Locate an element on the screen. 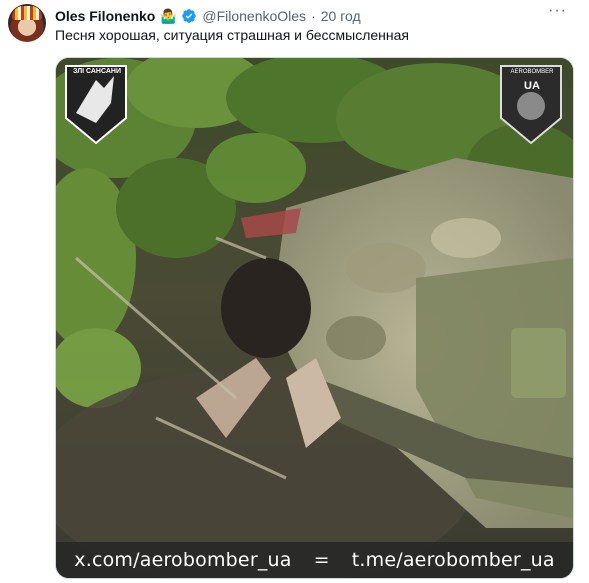  author-emoji: 🤷‍♂️ is located at coordinates (168, 15).